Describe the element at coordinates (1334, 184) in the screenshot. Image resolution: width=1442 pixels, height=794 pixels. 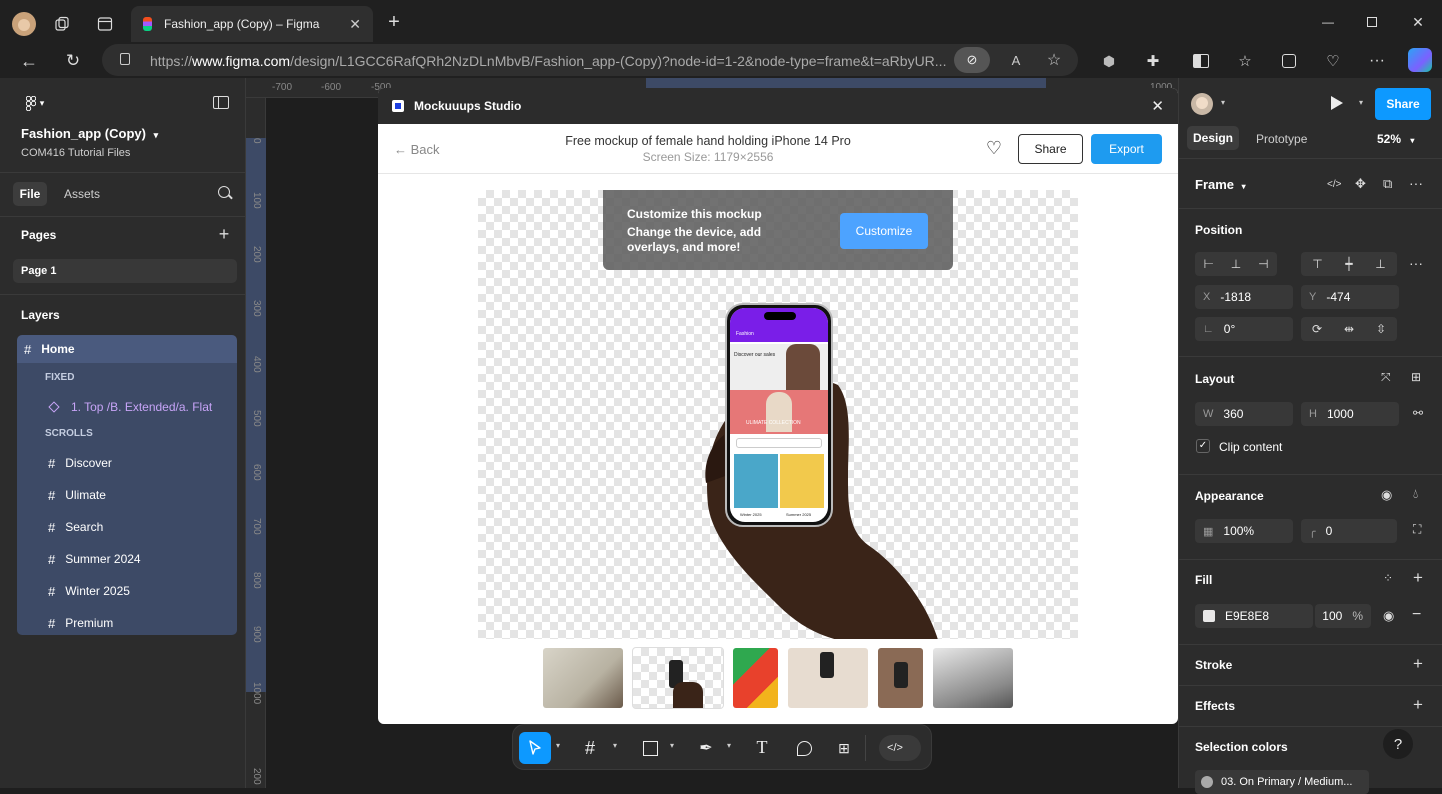
I see `code-icon: </>` at that location.